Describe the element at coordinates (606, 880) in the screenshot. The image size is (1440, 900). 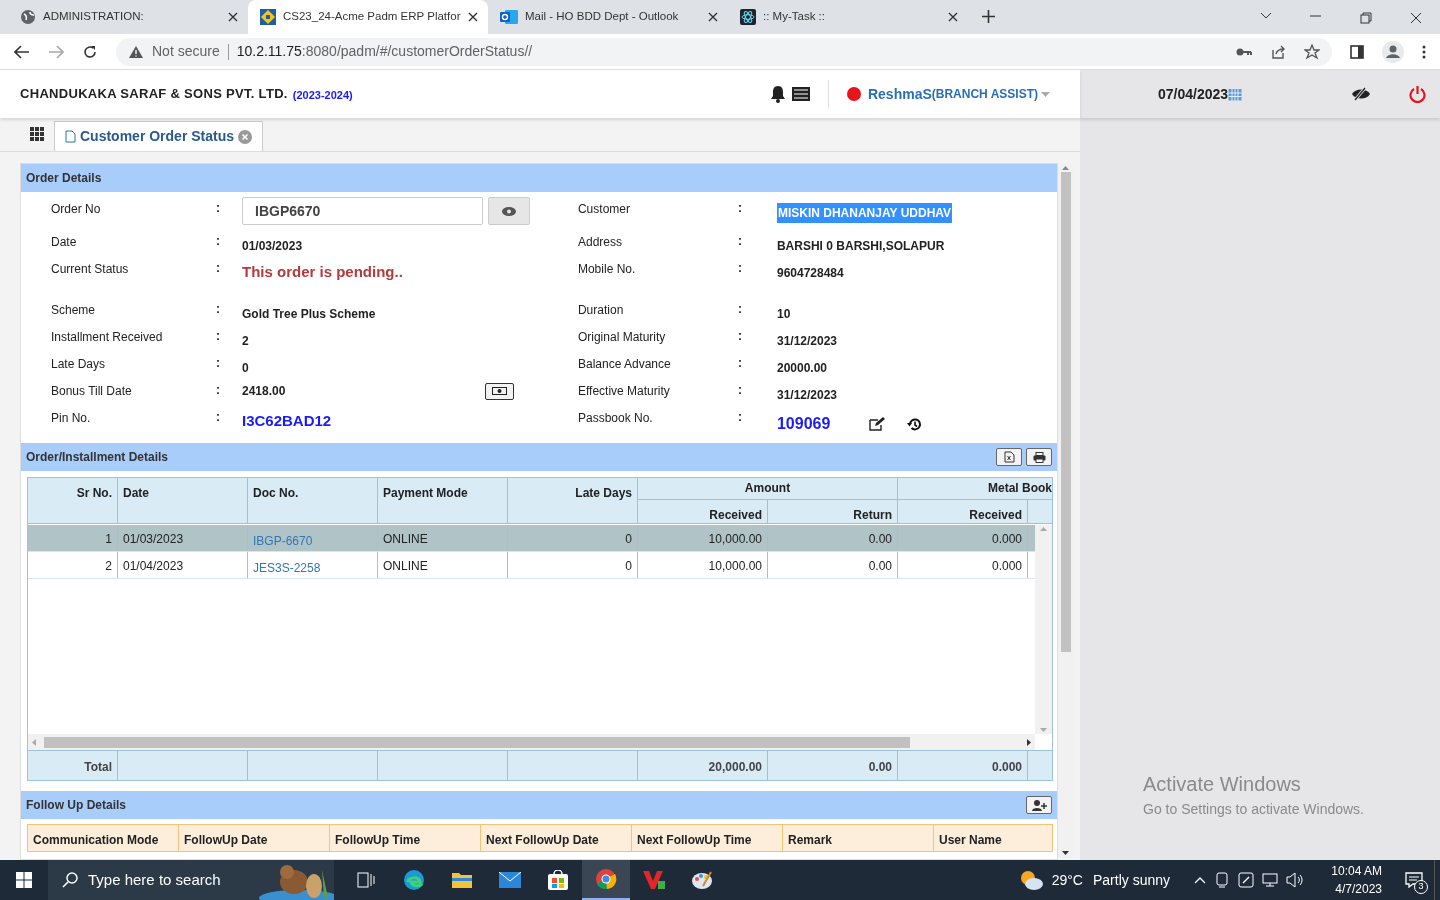
I see `chrome-icon` at that location.